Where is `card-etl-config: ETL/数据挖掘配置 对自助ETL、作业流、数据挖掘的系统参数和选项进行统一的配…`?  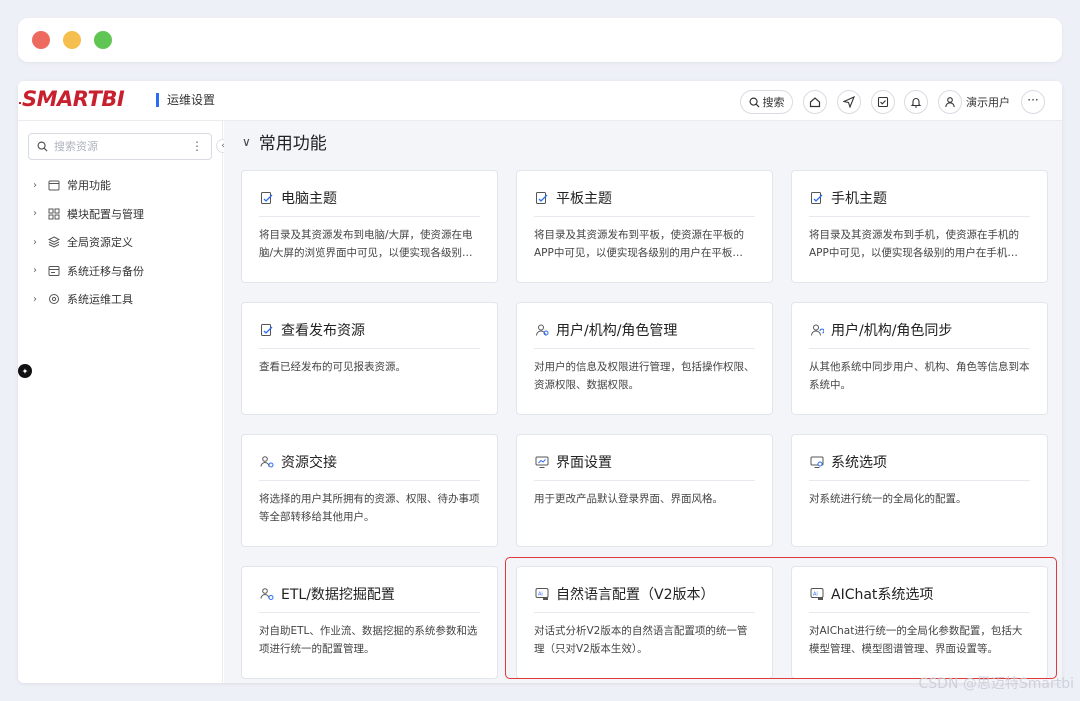 card-etl-config: ETL/数据挖掘配置 对自助ETL、作业流、数据挖掘的系统参数和选项进行统一的配… is located at coordinates (369, 622).